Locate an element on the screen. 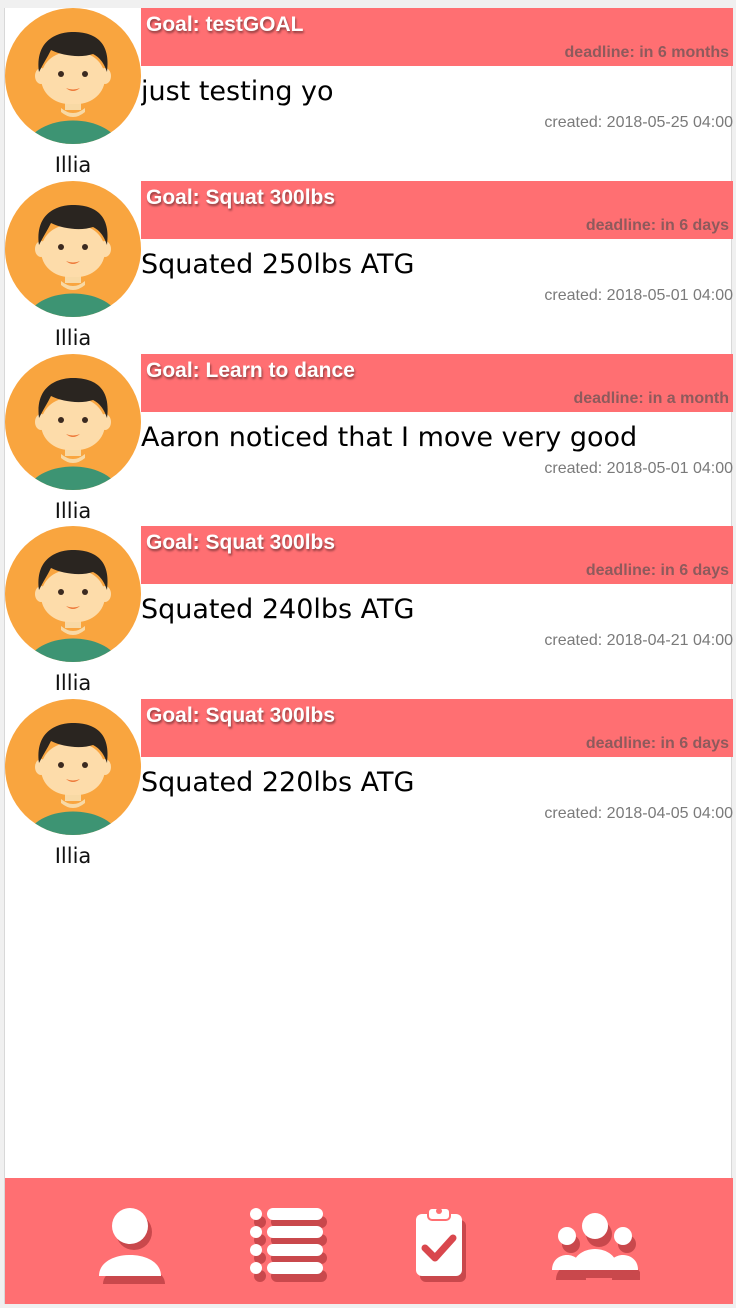 The height and width of the screenshot is (1308, 736). post-created-timestamp: created: 2018-05-25 04:00 is located at coordinates (638, 122).